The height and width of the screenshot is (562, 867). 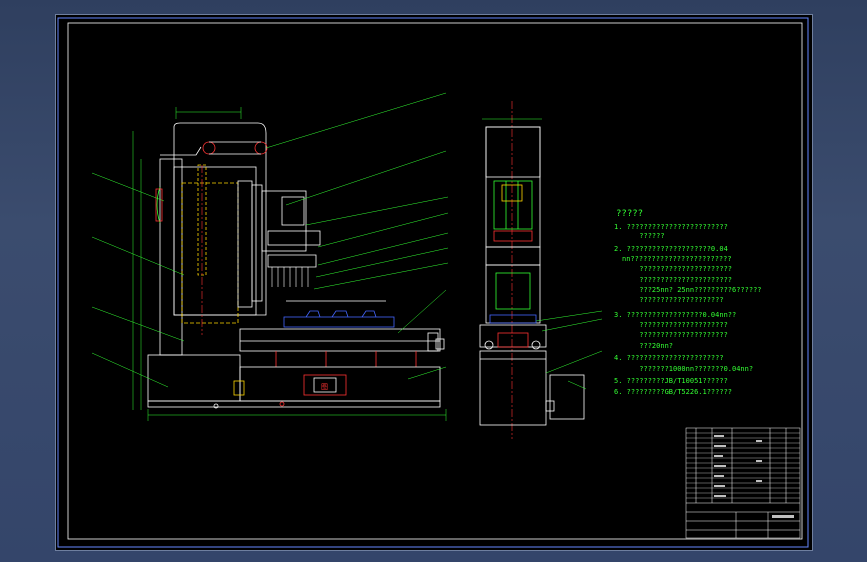 I want to click on title-block, so click(x=743, y=483).